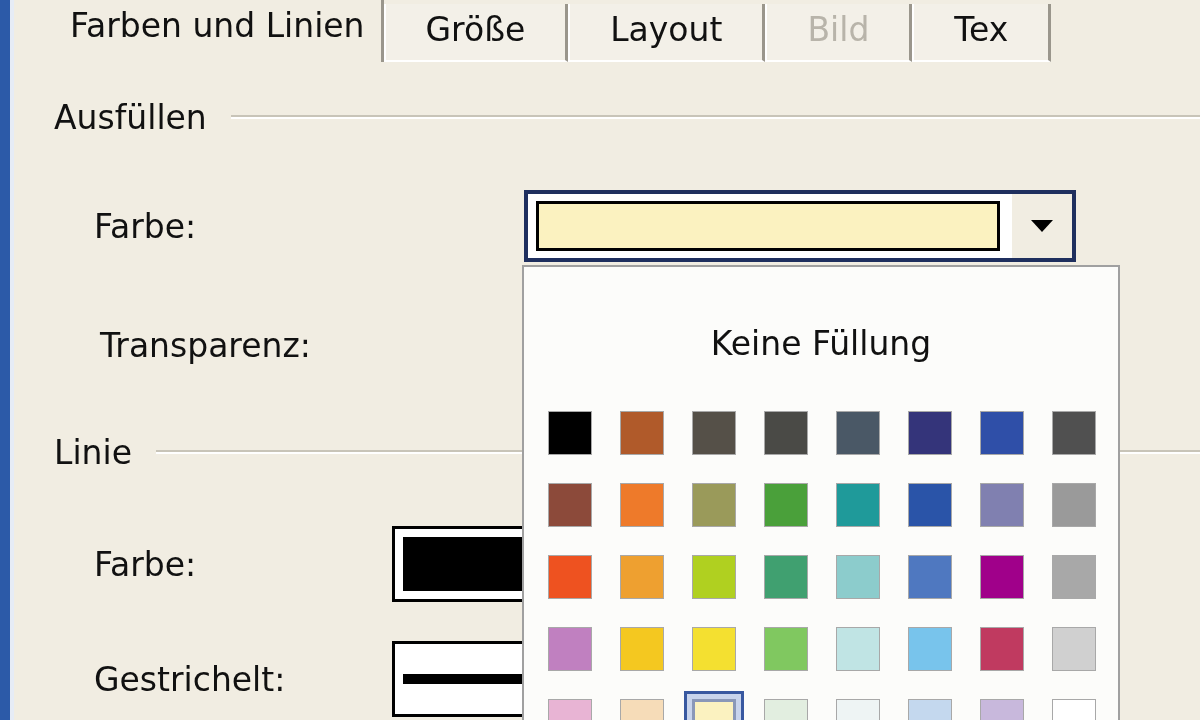  What do you see at coordinates (982, 33) in the screenshot?
I see `tab: Tex` at bounding box center [982, 33].